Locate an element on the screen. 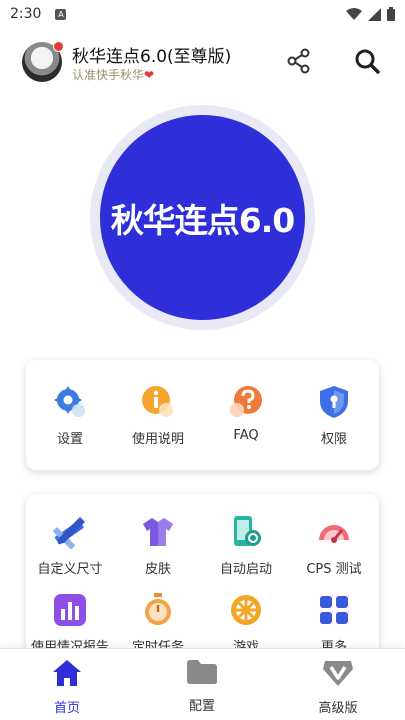 Image resolution: width=405 pixels, height=720 pixels. grid-icon is located at coordinates (334, 610).